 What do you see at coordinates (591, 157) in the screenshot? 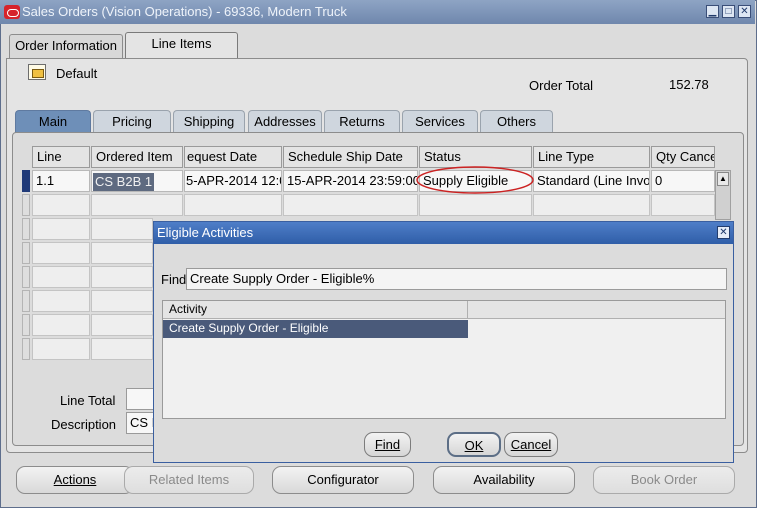
I see `column-header-line-type: Line Type` at bounding box center [591, 157].